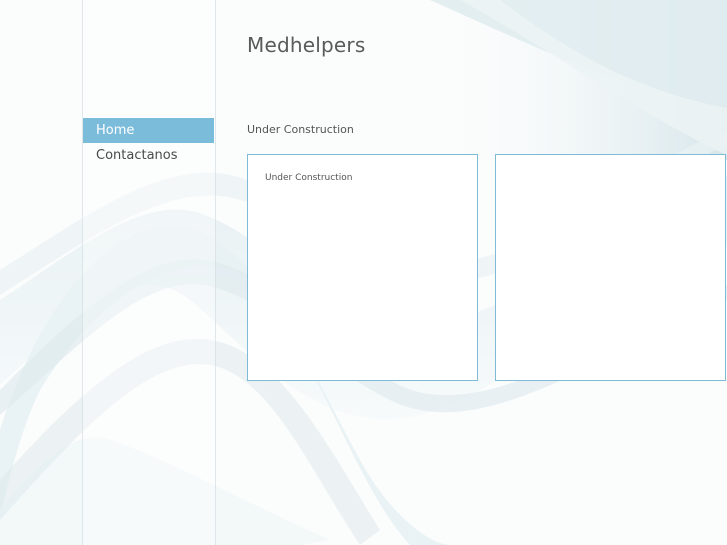 This screenshot has height=545, width=727. What do you see at coordinates (362, 267) in the screenshot?
I see `content-panel-left: Under Construction` at bounding box center [362, 267].